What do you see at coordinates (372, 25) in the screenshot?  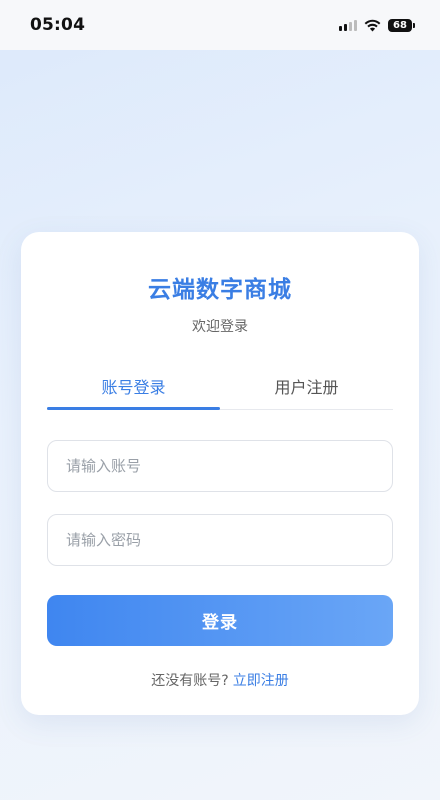 I see `wifi-icon` at bounding box center [372, 25].